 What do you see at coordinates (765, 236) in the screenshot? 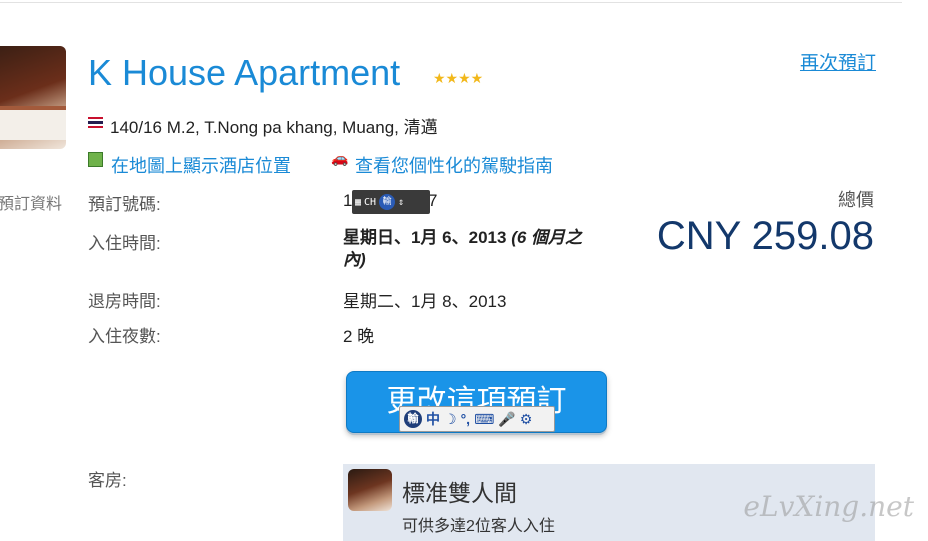
I see `total-price: CNY 259.08` at bounding box center [765, 236].